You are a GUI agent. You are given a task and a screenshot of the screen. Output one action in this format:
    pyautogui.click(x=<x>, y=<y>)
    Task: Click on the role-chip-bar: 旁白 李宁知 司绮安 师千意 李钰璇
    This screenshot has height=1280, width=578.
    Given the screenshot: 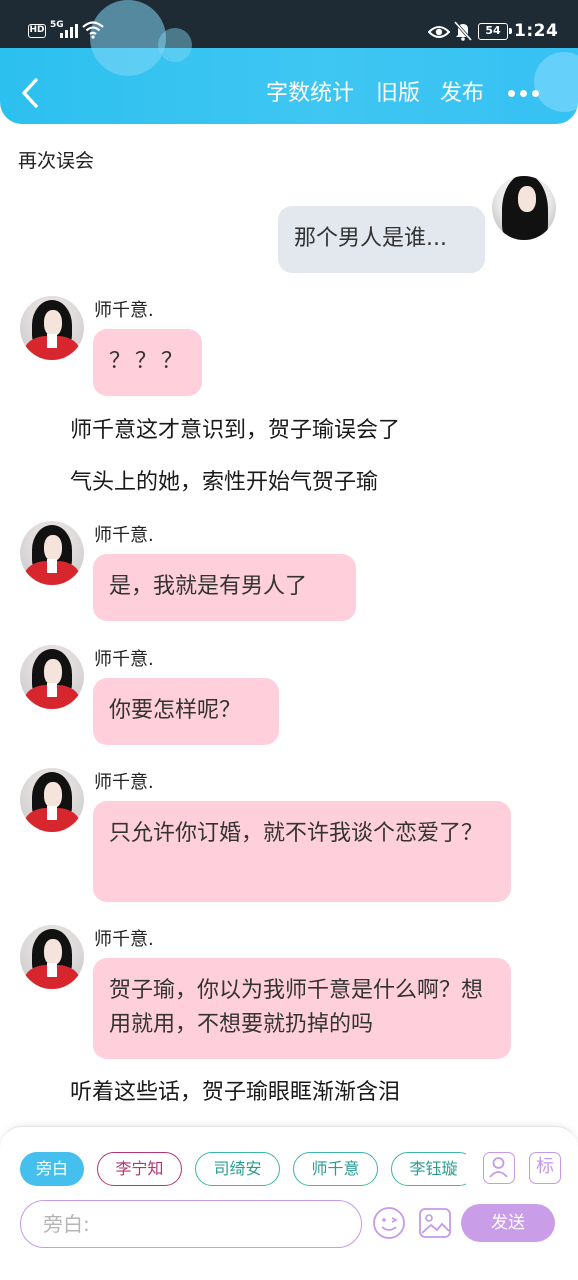 What is the action you would take?
    pyautogui.click(x=243, y=1169)
    